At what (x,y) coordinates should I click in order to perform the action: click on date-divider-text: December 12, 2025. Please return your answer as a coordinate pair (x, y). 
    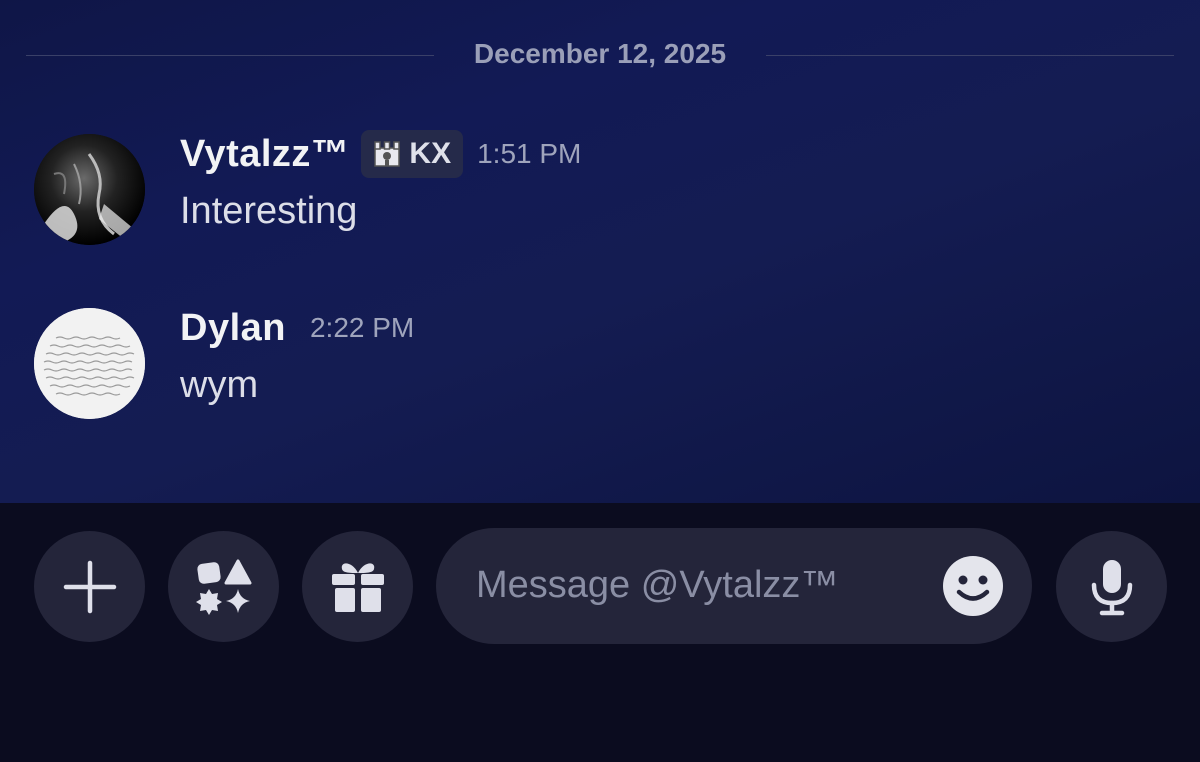
    Looking at the image, I should click on (600, 53).